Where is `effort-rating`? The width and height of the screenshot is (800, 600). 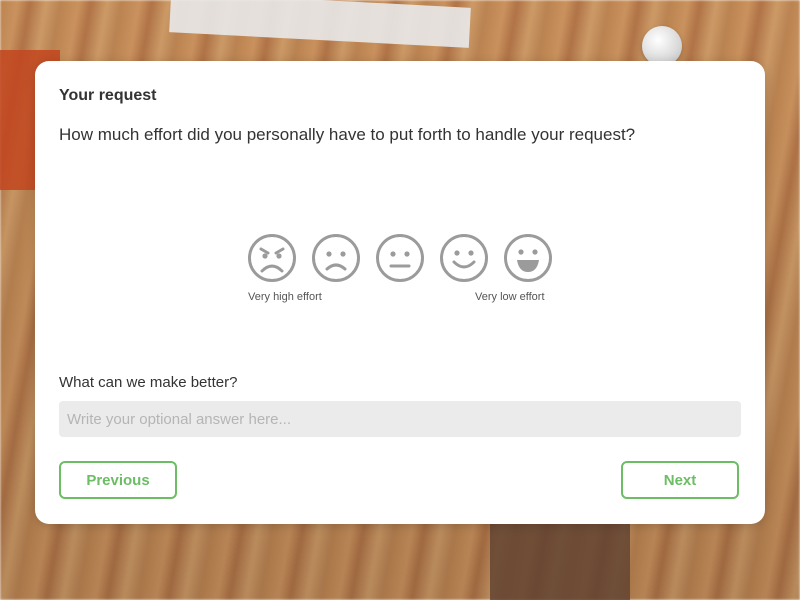 effort-rating is located at coordinates (400, 258).